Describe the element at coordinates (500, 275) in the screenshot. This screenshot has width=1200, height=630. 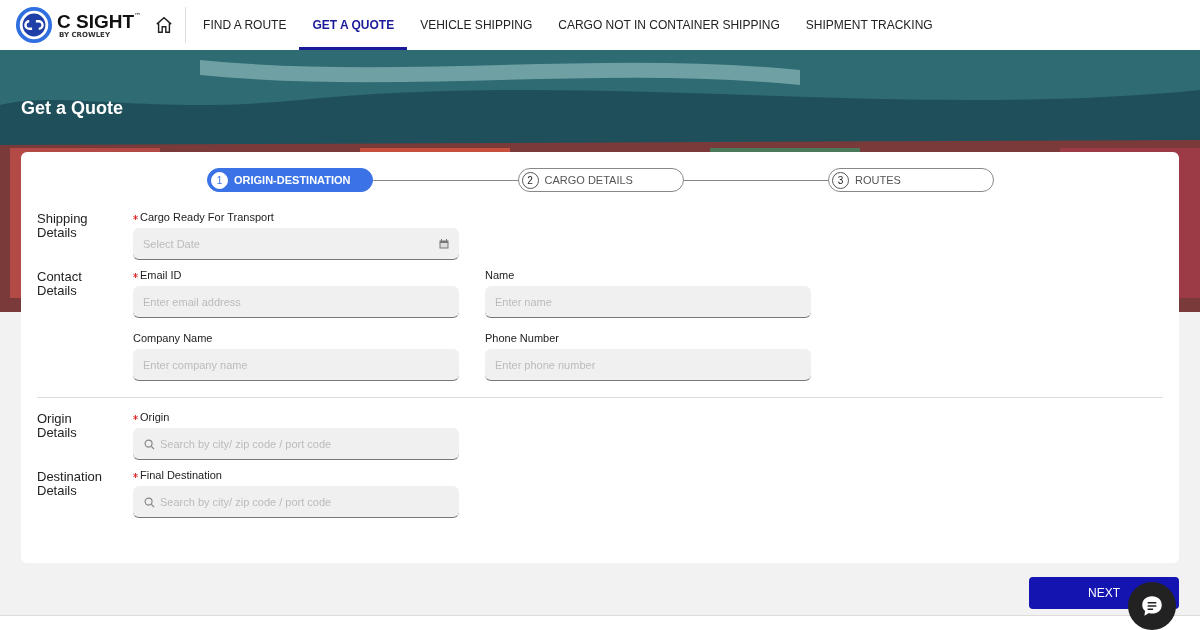
I see `field-label: Name` at that location.